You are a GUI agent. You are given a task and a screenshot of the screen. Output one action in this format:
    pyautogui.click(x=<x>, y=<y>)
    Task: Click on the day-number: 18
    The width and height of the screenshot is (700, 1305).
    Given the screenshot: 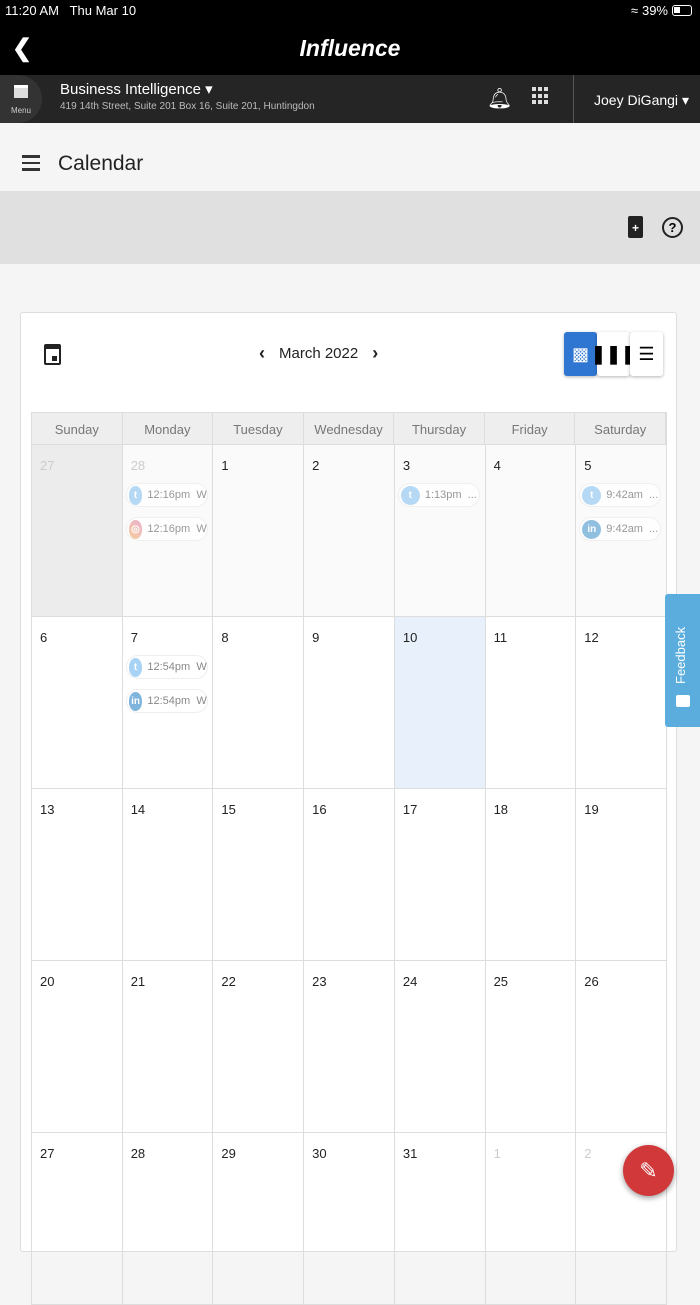 What is the action you would take?
    pyautogui.click(x=501, y=809)
    